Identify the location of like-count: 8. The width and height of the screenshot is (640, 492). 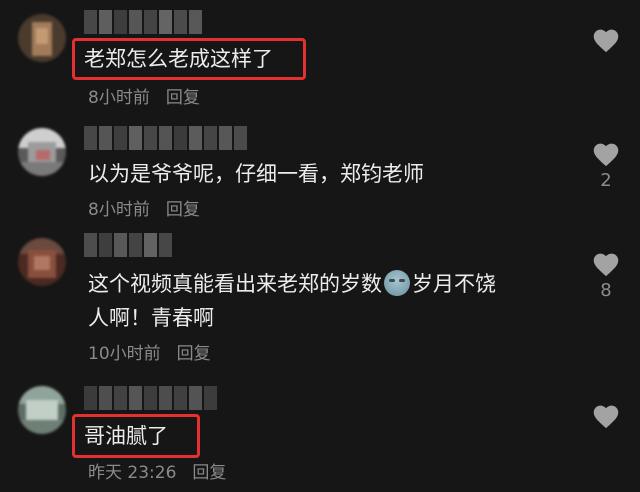
(606, 290).